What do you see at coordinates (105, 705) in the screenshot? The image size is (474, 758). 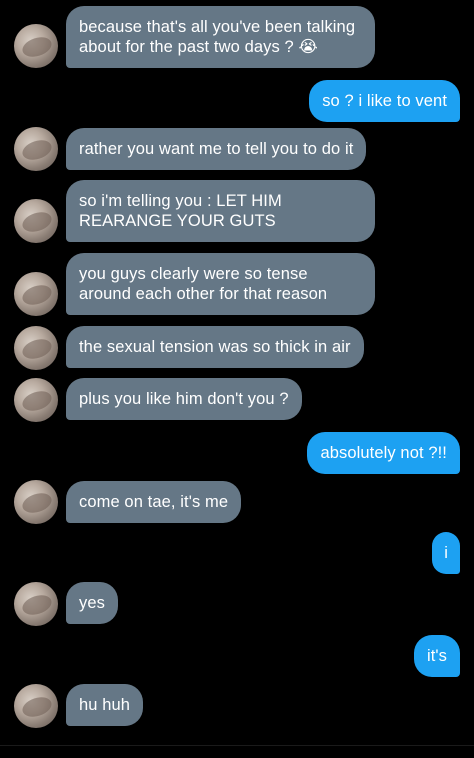 I see `incoming-message: hu huh` at bounding box center [105, 705].